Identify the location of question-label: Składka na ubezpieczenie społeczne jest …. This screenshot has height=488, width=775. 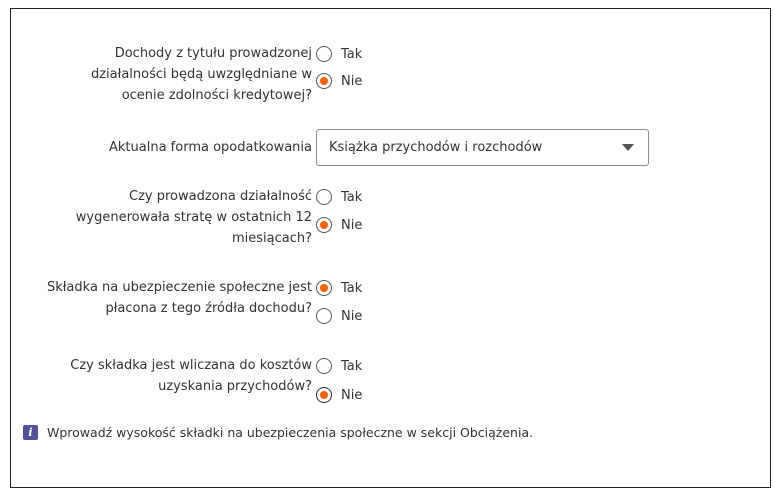
(162, 298).